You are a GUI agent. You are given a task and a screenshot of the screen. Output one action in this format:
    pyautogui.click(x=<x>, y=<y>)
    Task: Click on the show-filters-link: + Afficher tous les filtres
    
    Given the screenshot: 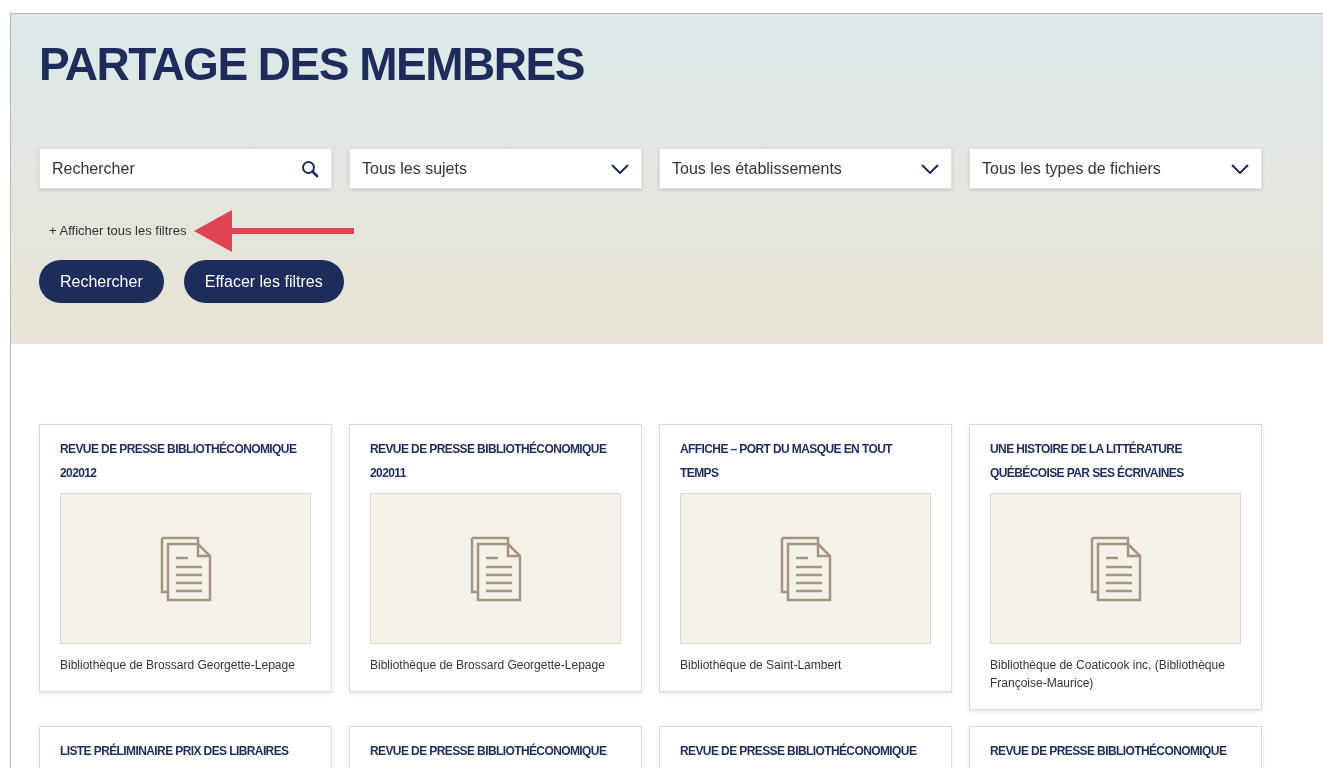 What is the action you would take?
    pyautogui.click(x=118, y=231)
    